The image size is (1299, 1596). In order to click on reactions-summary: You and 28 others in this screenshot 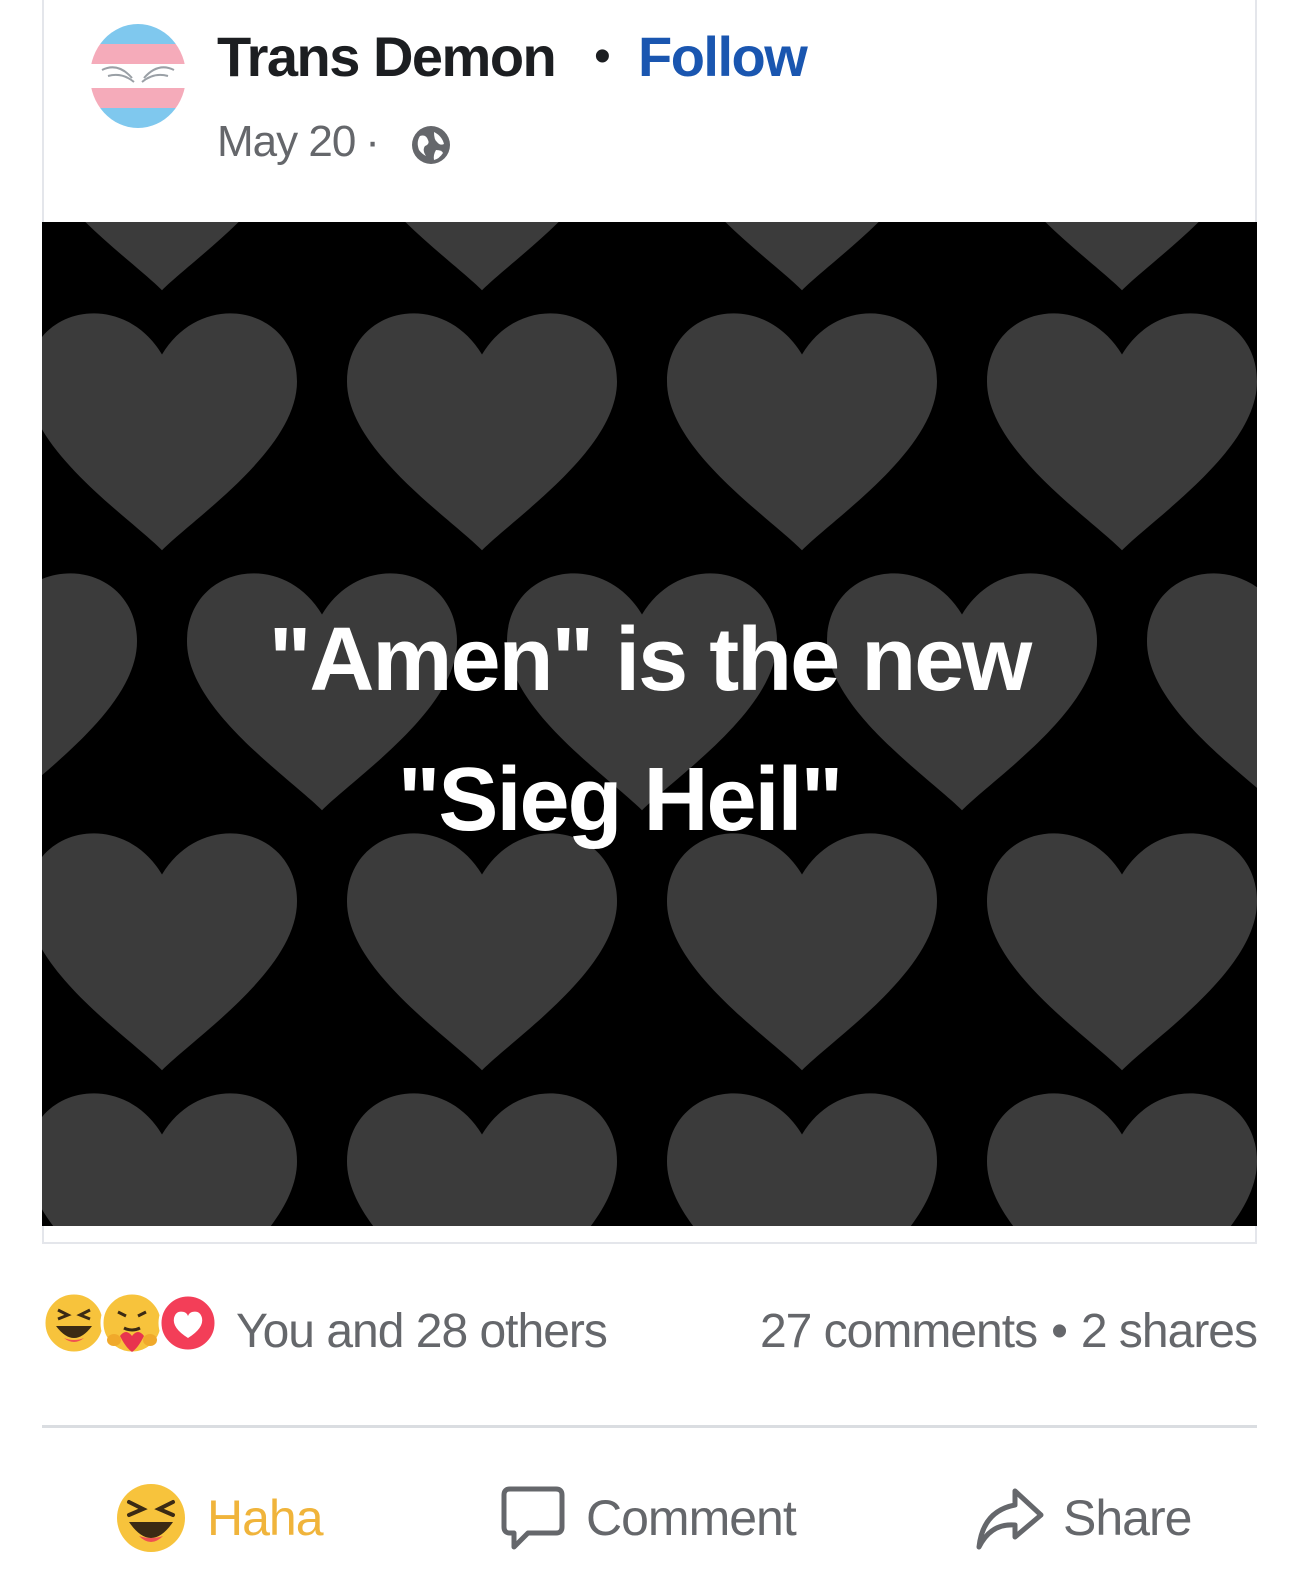, I will do `click(422, 1332)`.